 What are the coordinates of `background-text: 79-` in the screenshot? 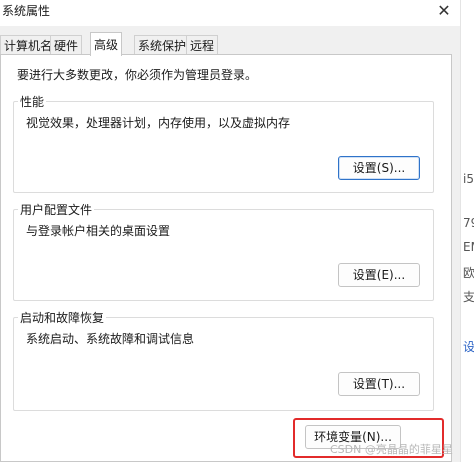 It's located at (468, 223).